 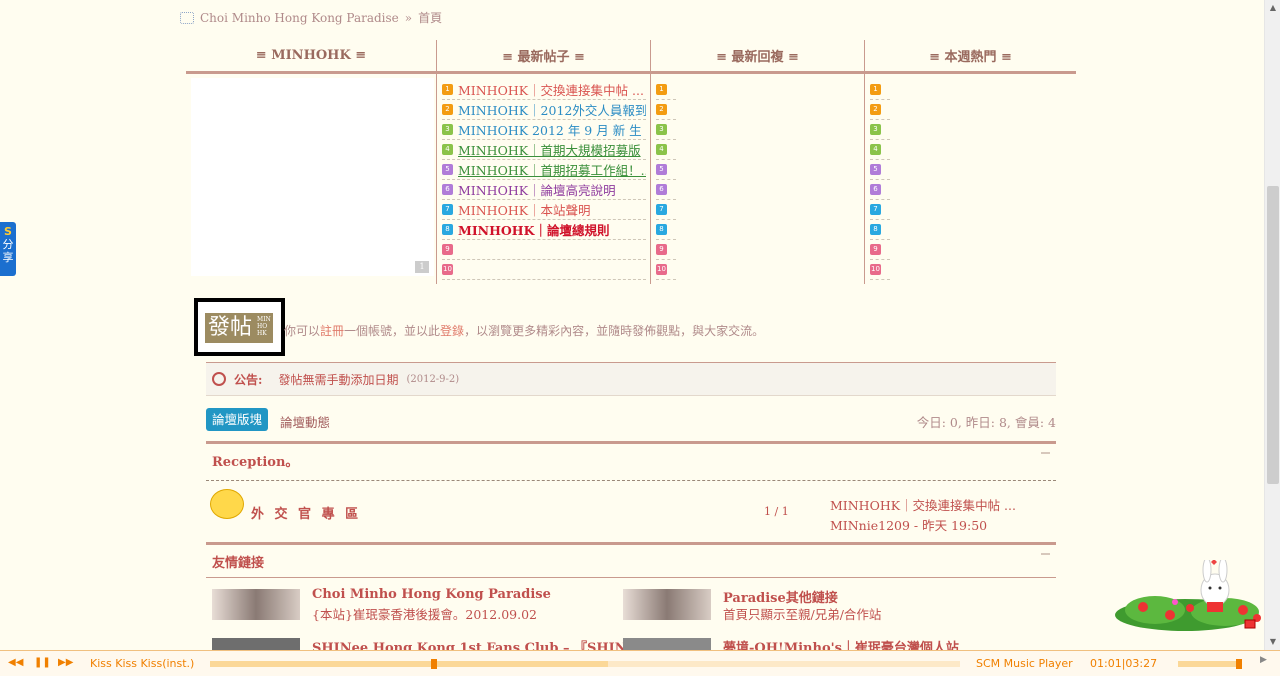 What do you see at coordinates (299, 18) in the screenshot?
I see `breadcrumb-site-link: Choi Minho Hong Kong Paradise` at bounding box center [299, 18].